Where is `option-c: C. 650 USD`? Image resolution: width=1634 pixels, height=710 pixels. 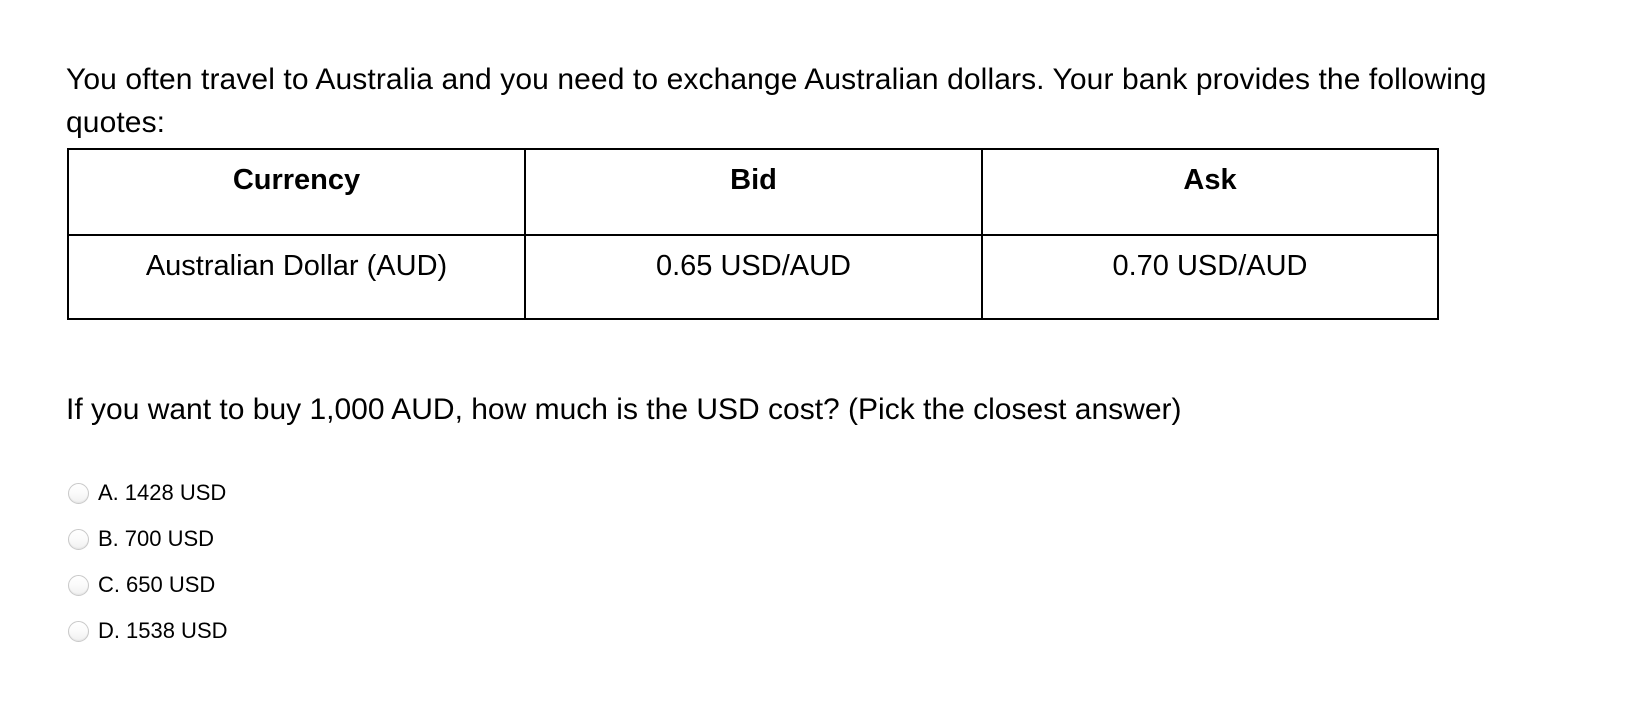
option-c: C. 650 USD is located at coordinates (368, 585).